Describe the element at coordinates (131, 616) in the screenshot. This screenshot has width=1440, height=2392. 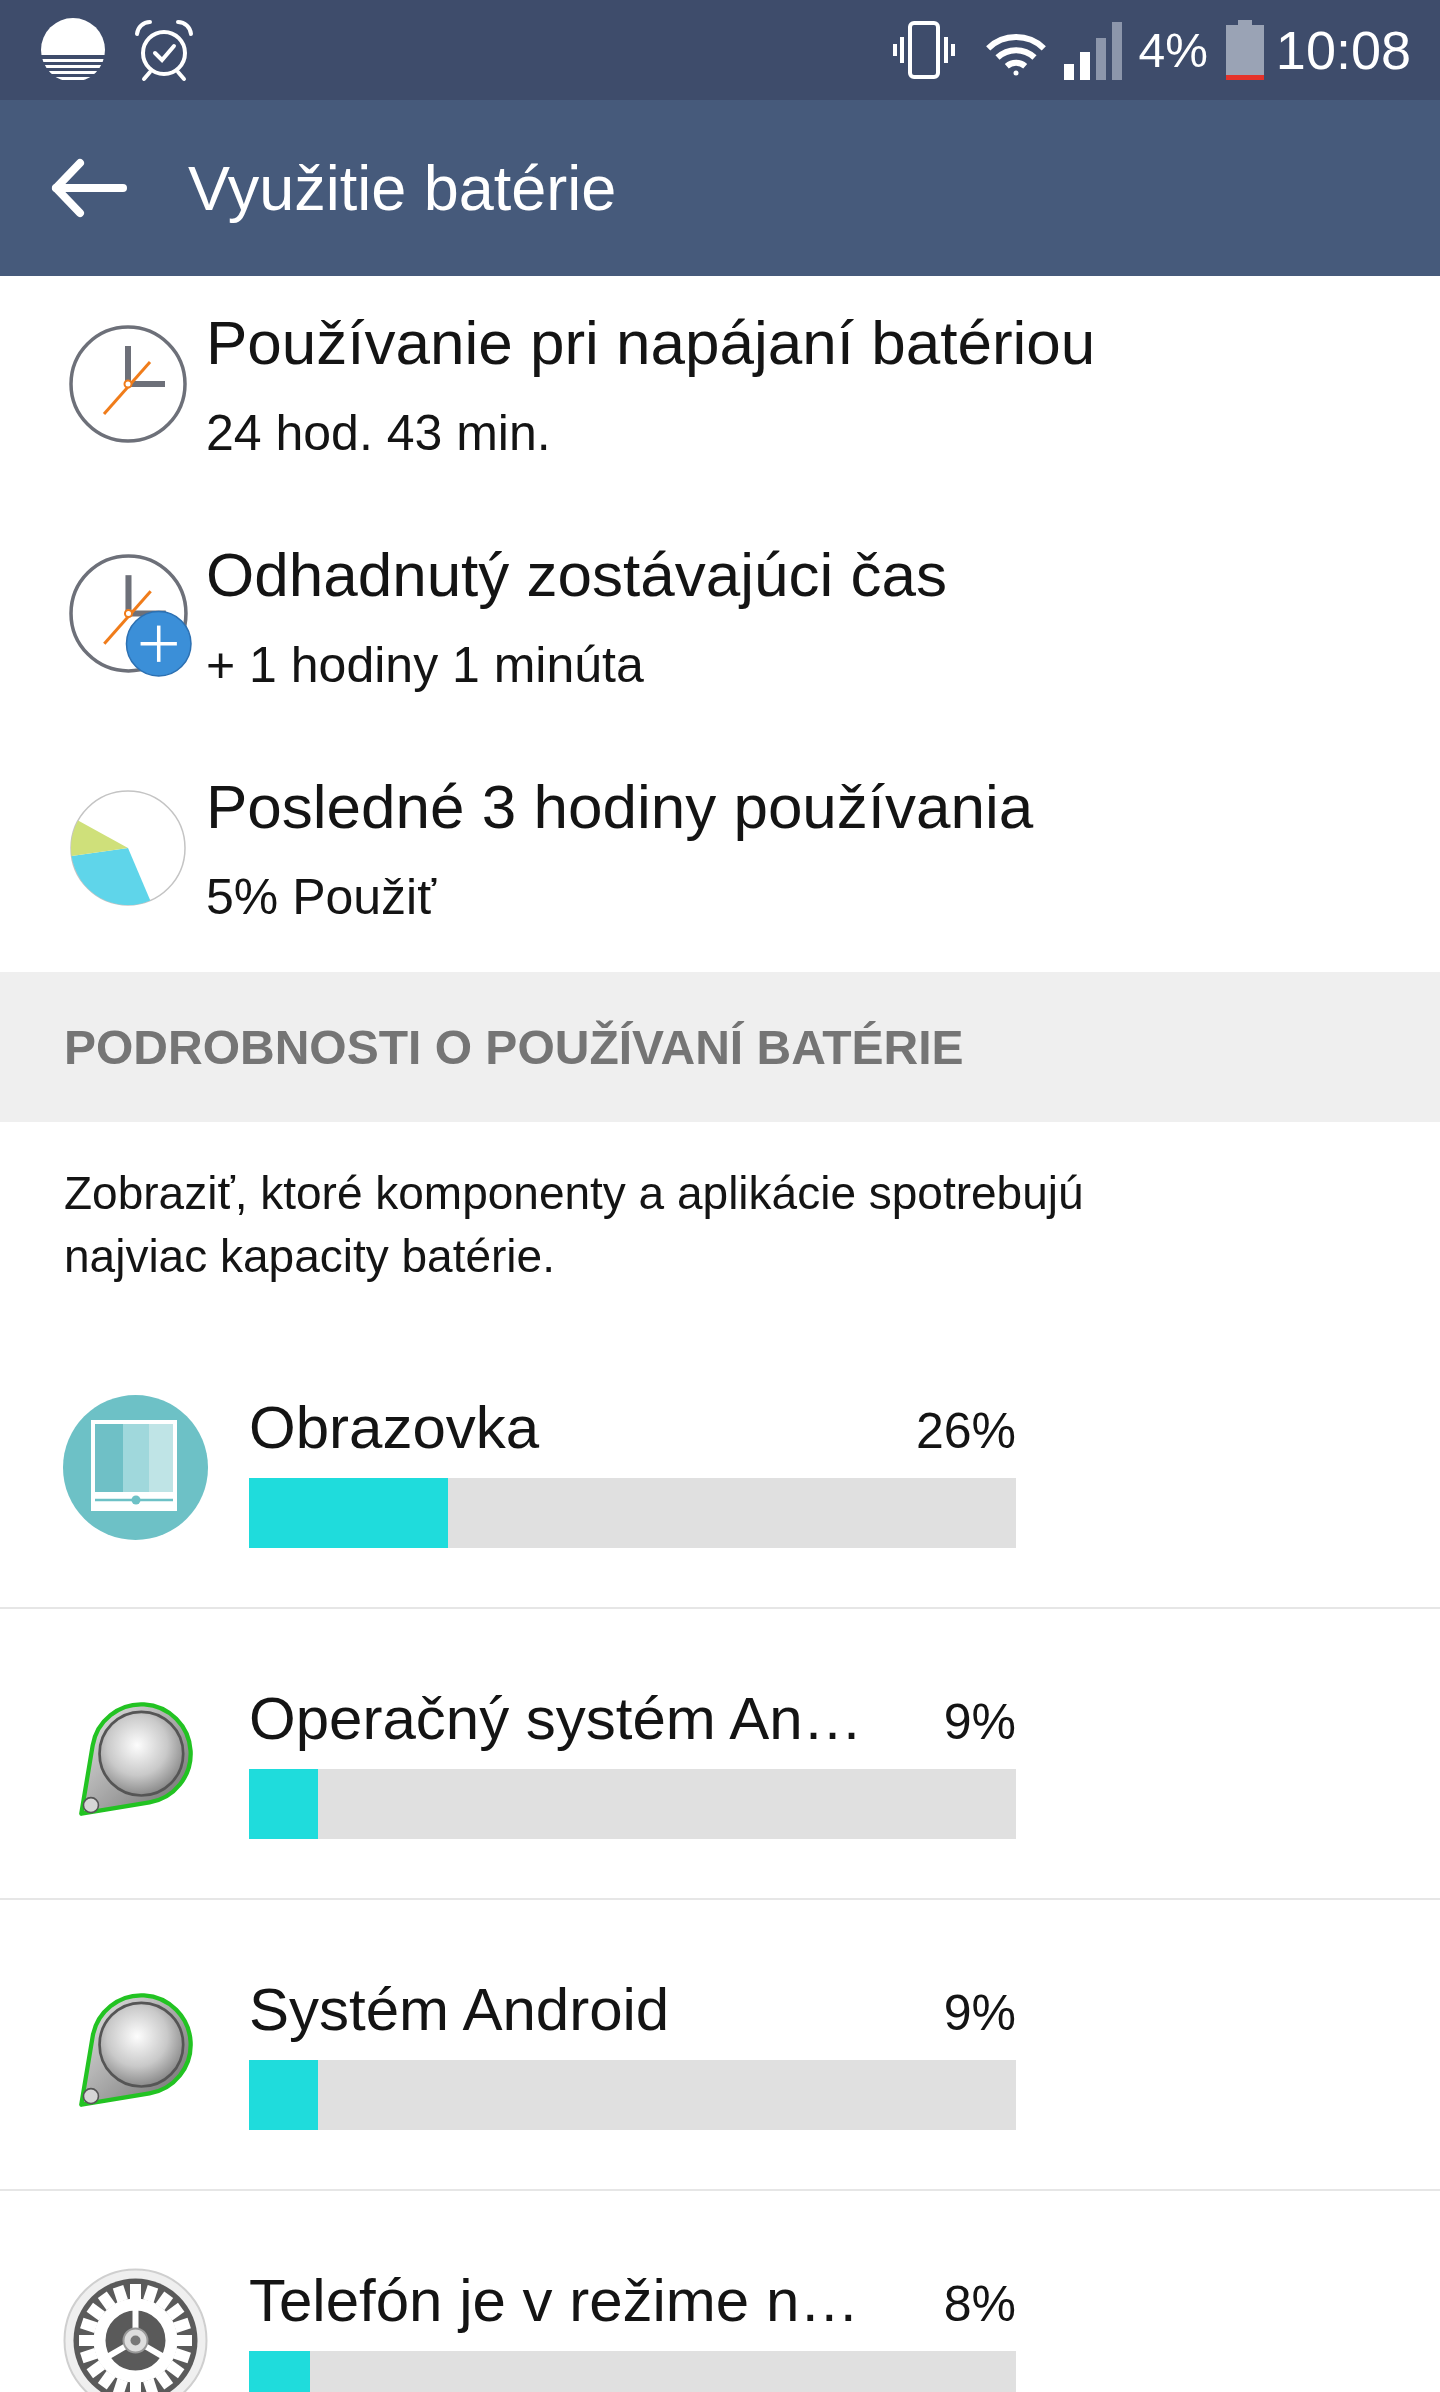
I see `clock-plus-icon` at that location.